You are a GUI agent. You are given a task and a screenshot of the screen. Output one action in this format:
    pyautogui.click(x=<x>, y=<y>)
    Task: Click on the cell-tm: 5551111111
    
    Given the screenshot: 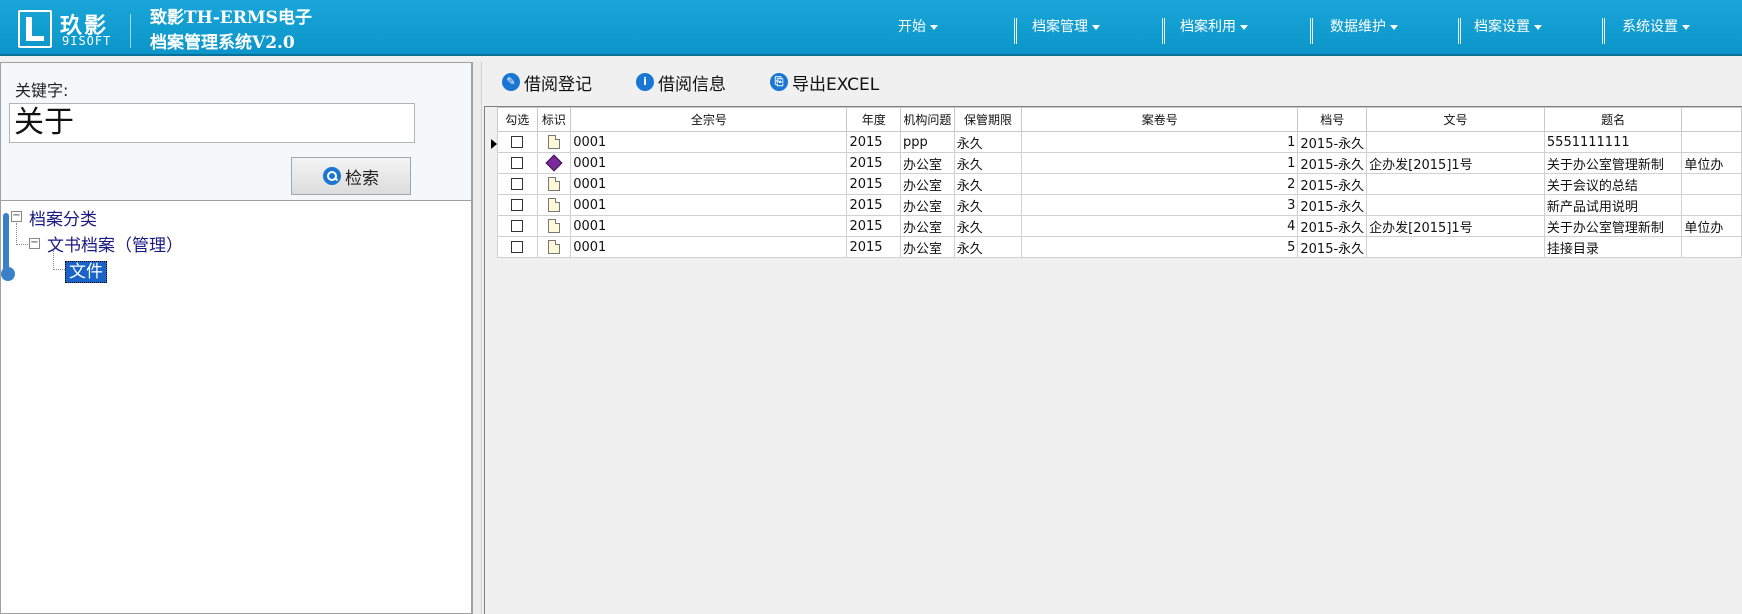 What is the action you would take?
    pyautogui.click(x=1613, y=142)
    